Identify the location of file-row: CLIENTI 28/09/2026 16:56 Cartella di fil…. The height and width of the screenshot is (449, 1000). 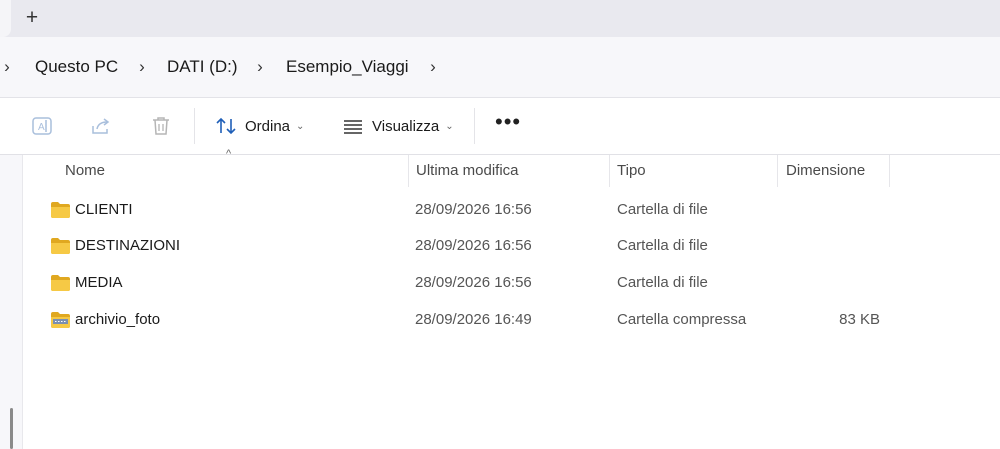
(467, 211).